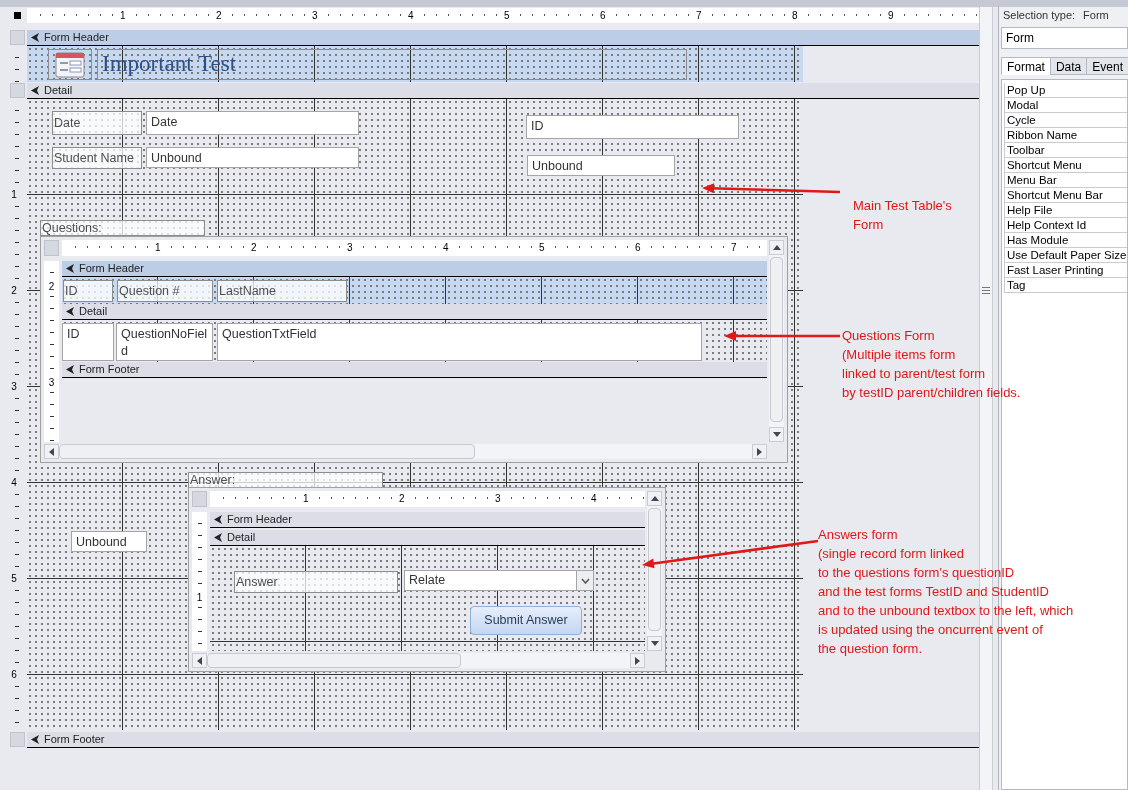 This screenshot has width=1128, height=790. I want to click on form-logo, so click(70, 64).